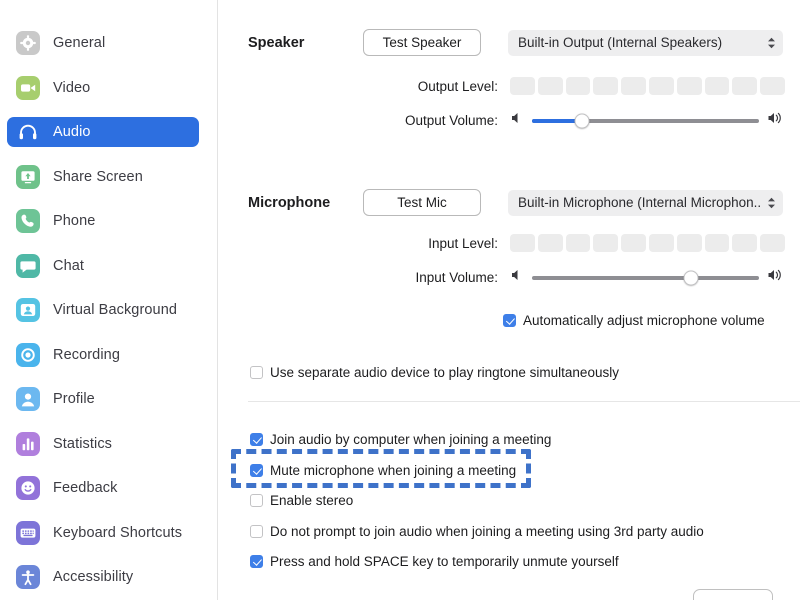  What do you see at coordinates (456, 277) in the screenshot?
I see `input-volume-label: Input Volume:` at bounding box center [456, 277].